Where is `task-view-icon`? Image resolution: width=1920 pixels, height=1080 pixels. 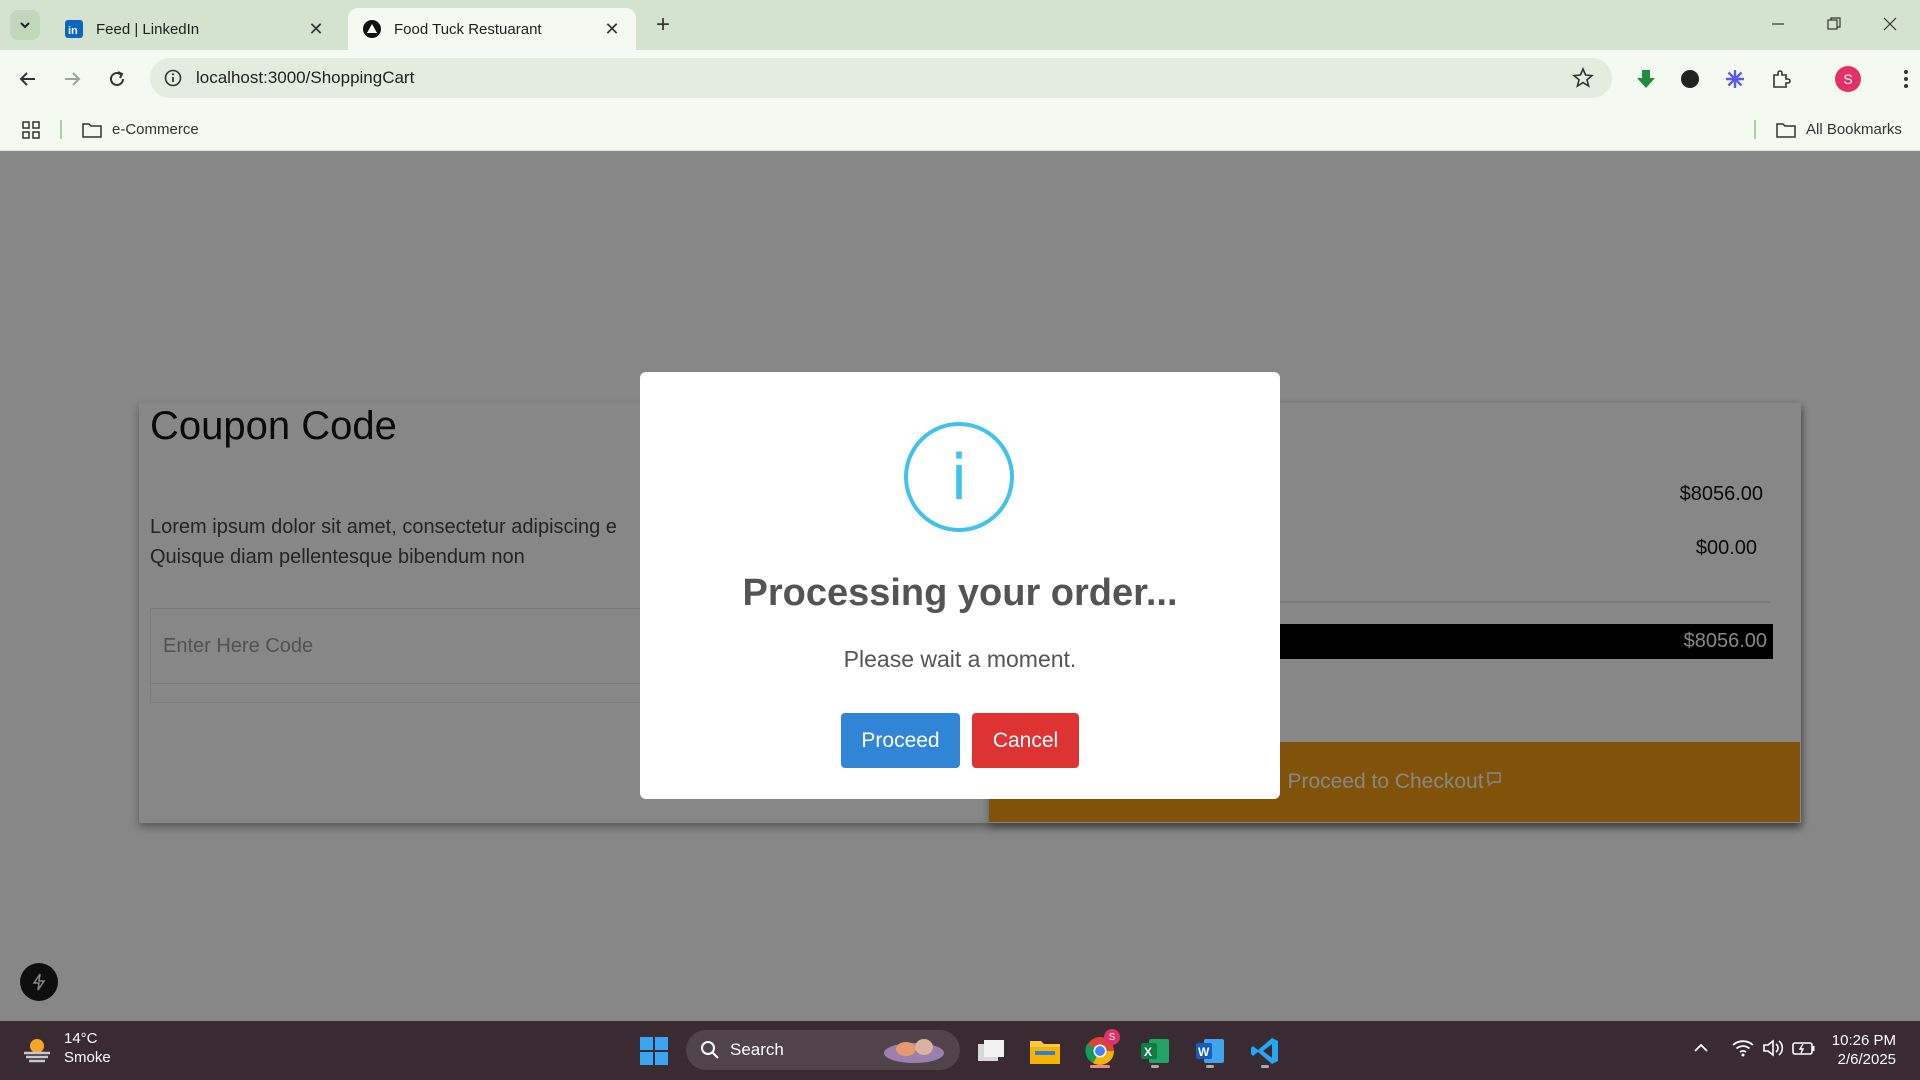
task-view-icon is located at coordinates (991, 1051).